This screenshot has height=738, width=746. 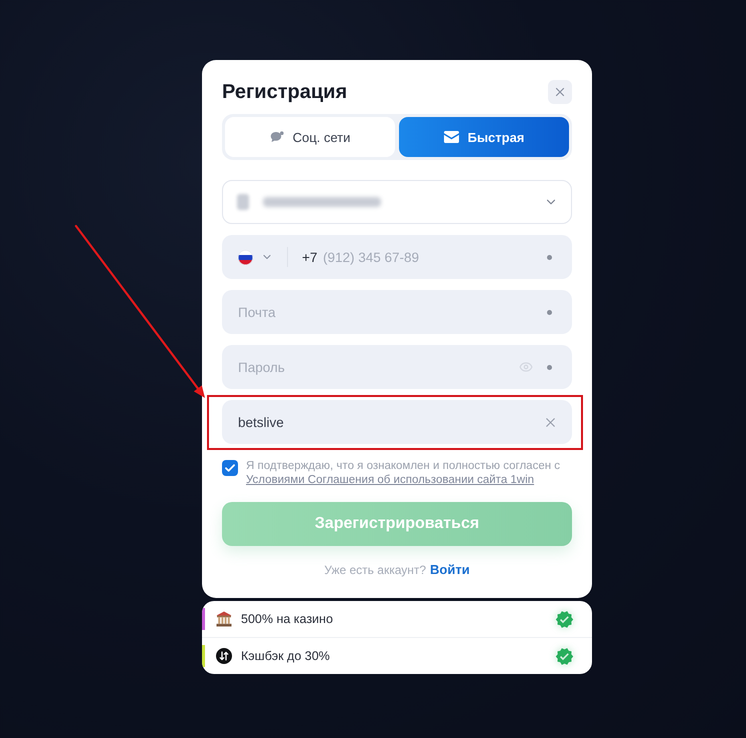 I want to click on dropdown-select, so click(x=397, y=202).